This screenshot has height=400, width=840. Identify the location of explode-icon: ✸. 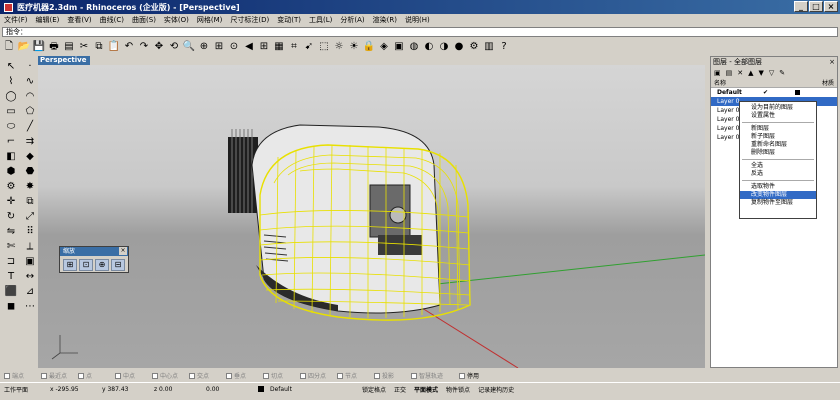
(30, 186).